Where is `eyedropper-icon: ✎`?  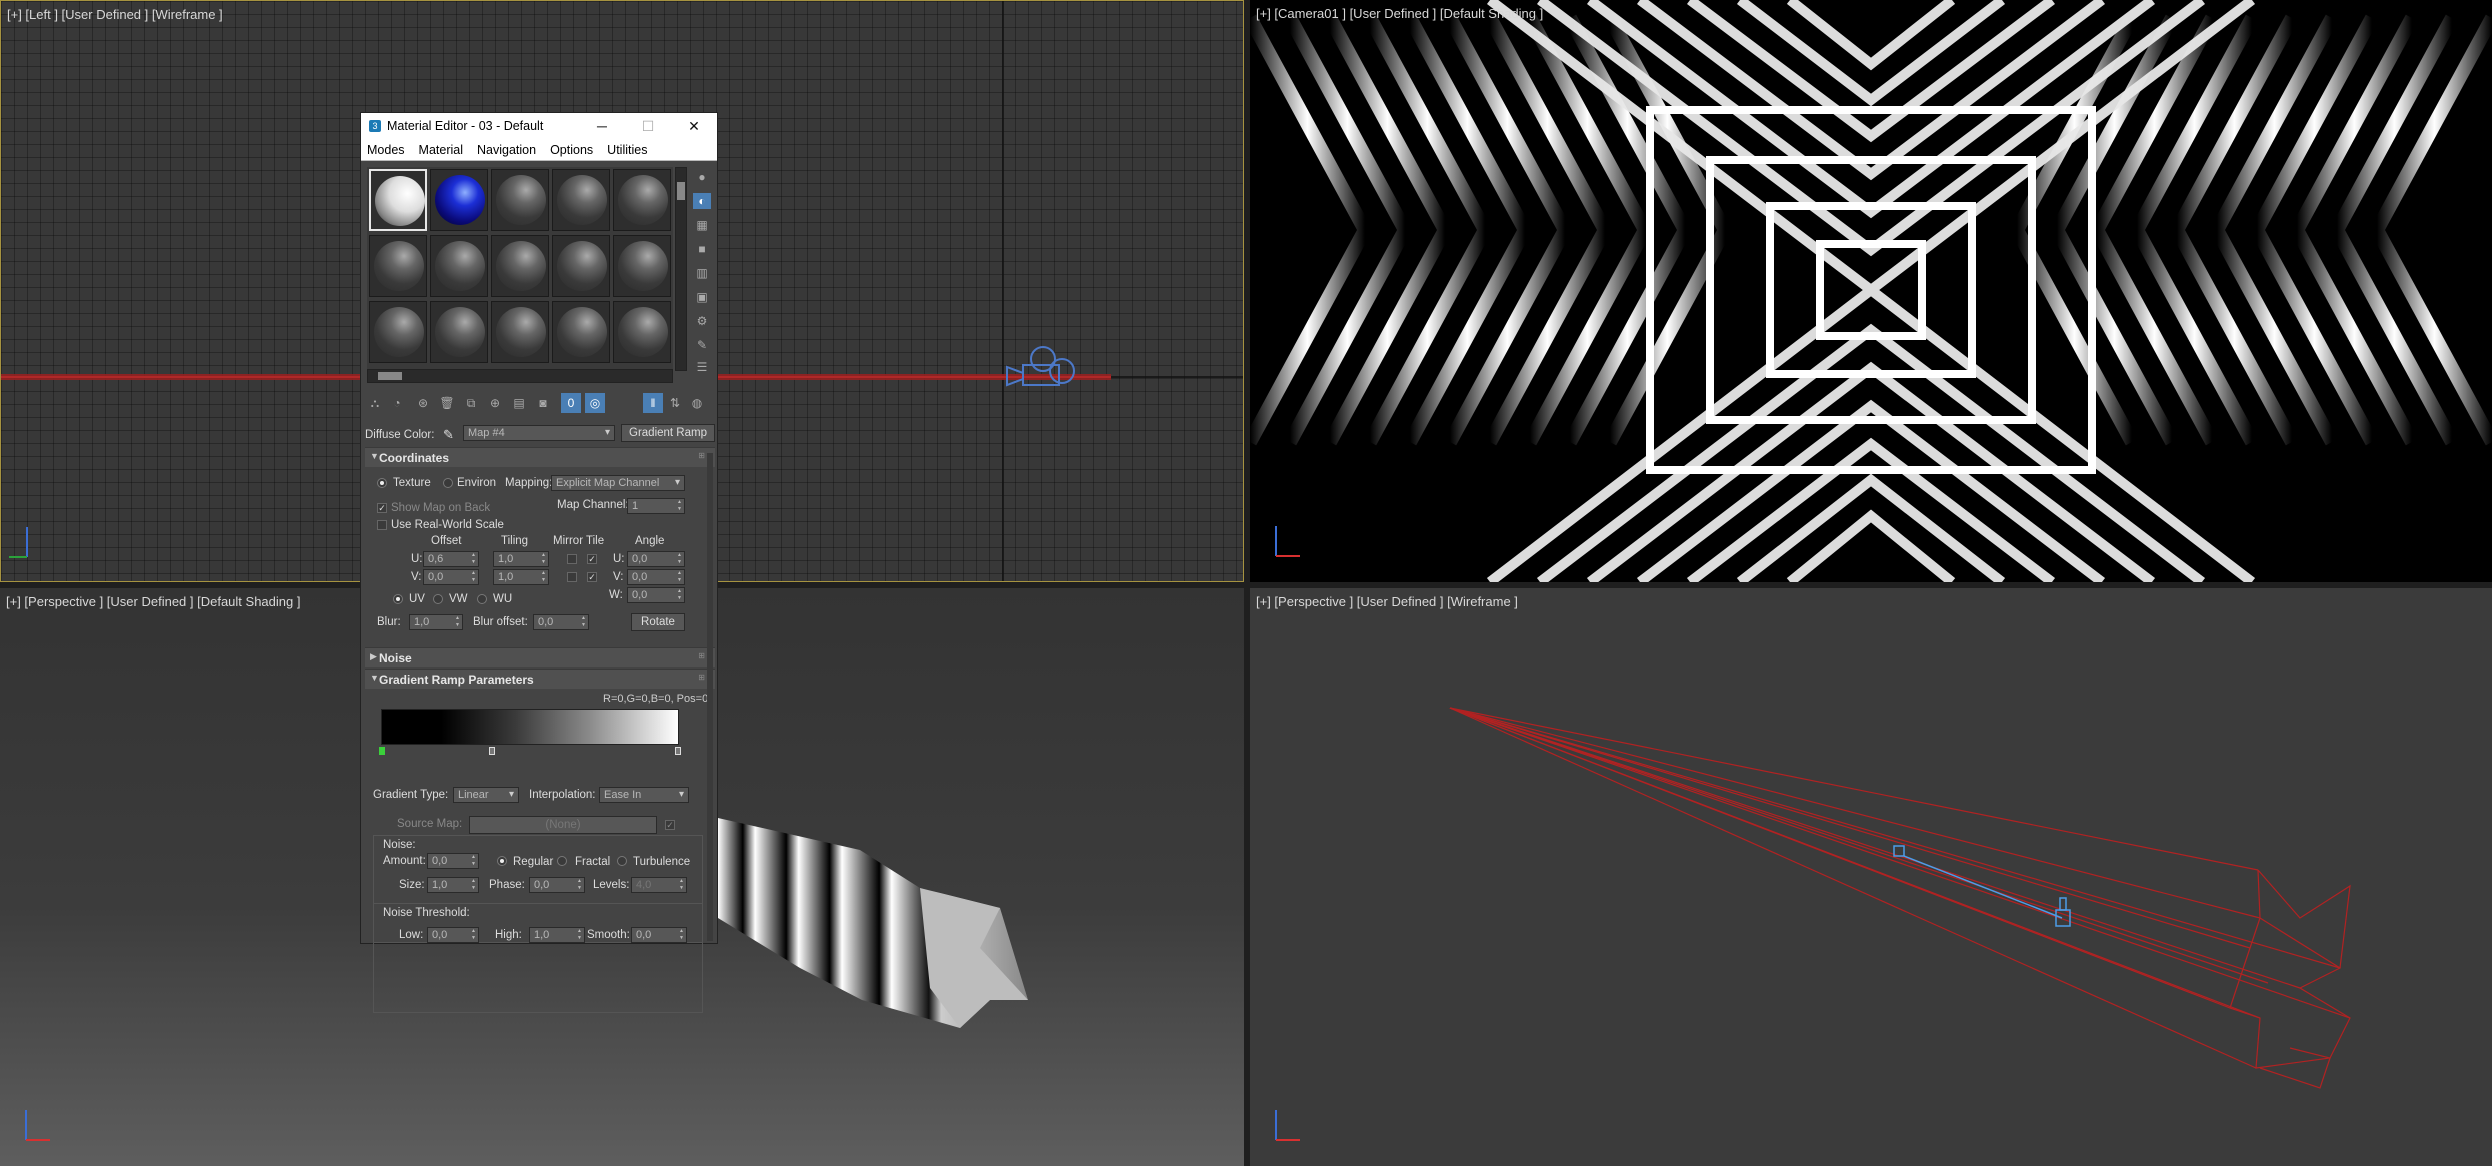
eyedropper-icon: ✎ is located at coordinates (448, 435).